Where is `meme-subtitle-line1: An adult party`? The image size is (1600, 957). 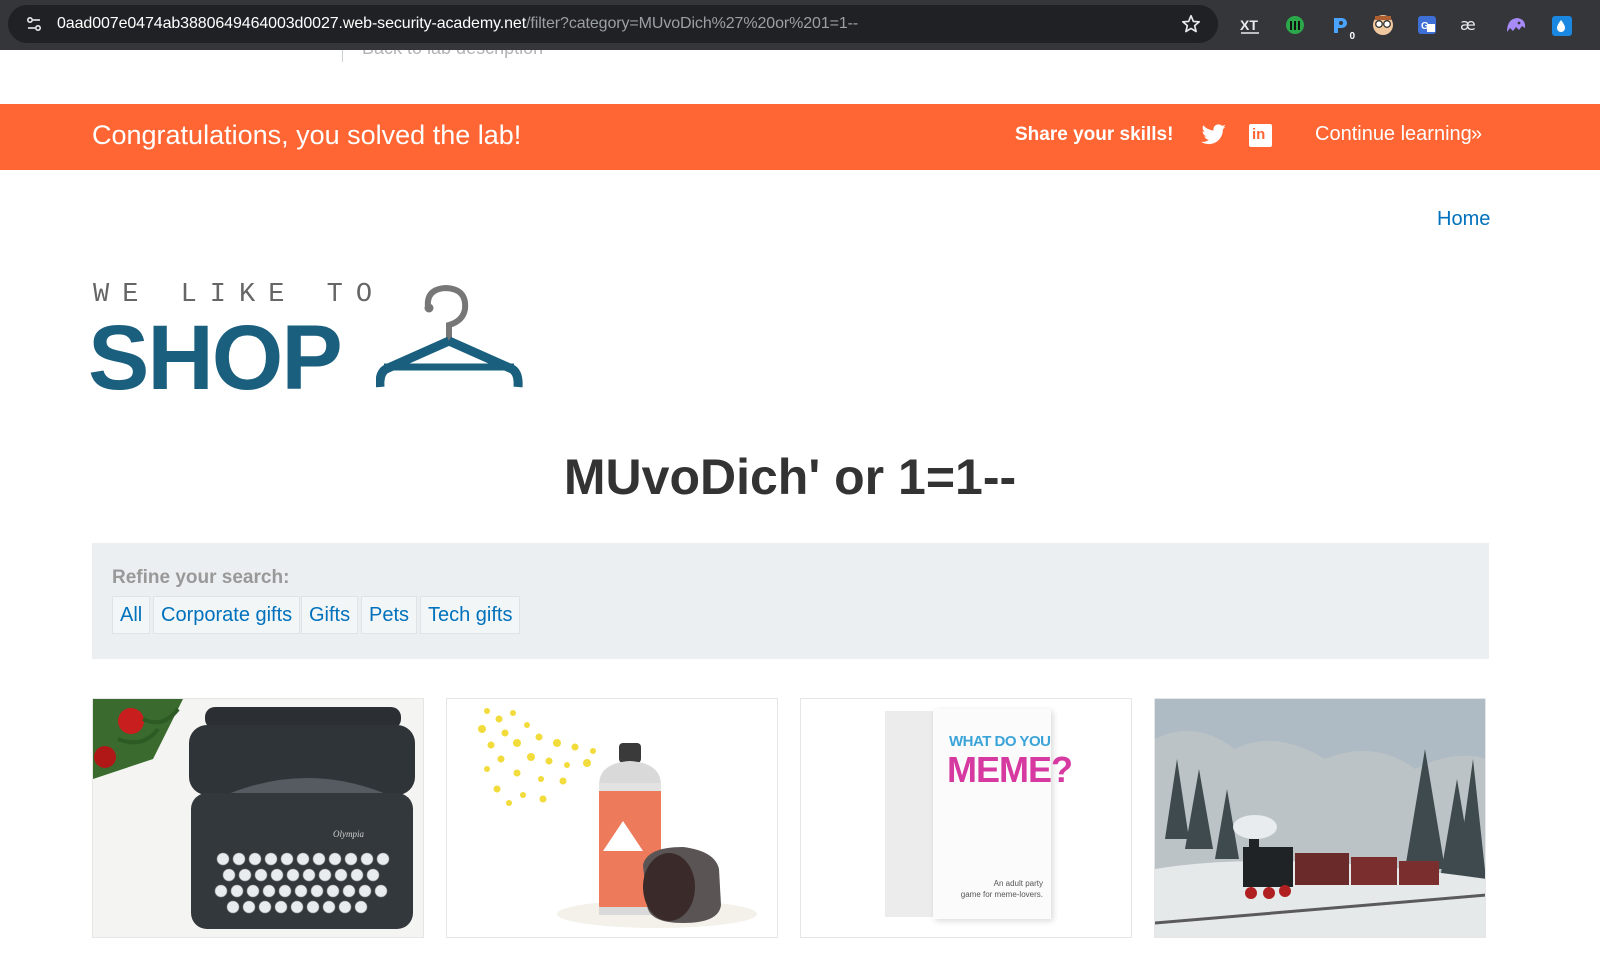
meme-subtitle-line1: An adult party is located at coordinates (1018, 883).